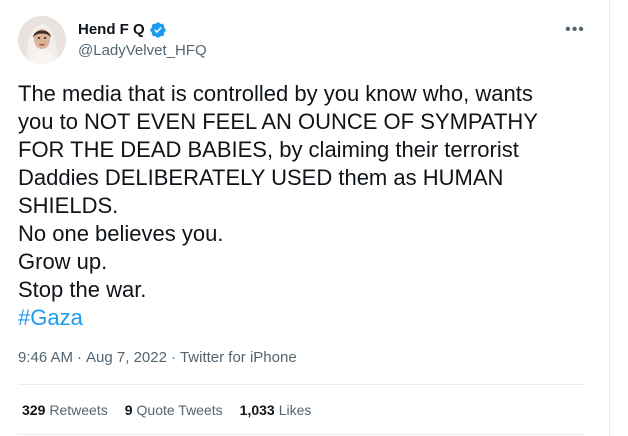  What do you see at coordinates (50, 317) in the screenshot?
I see `hashtag-link: #Gaza` at bounding box center [50, 317].